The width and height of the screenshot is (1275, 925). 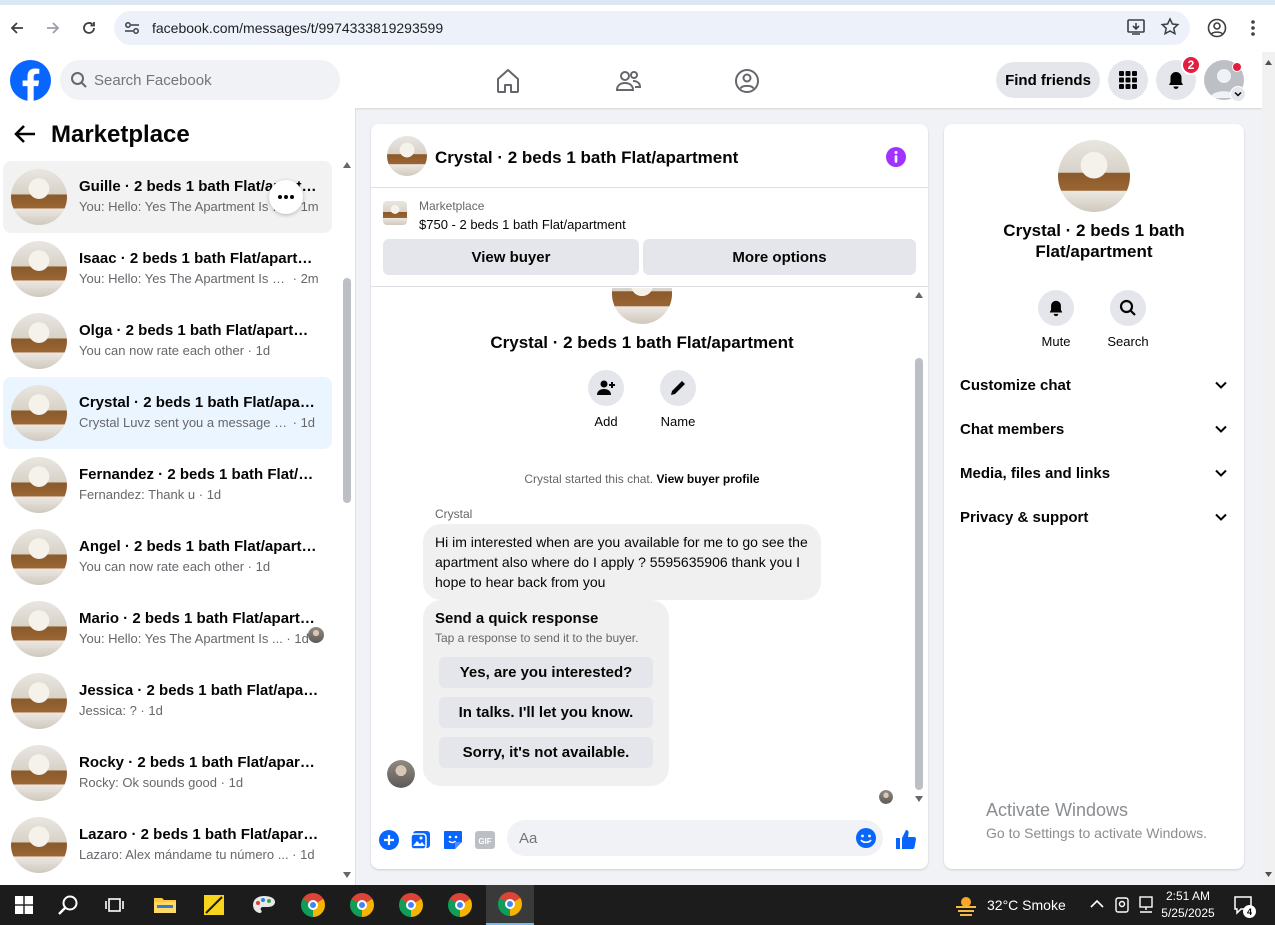 What do you see at coordinates (747, 81) in the screenshot?
I see `groups-icon` at bounding box center [747, 81].